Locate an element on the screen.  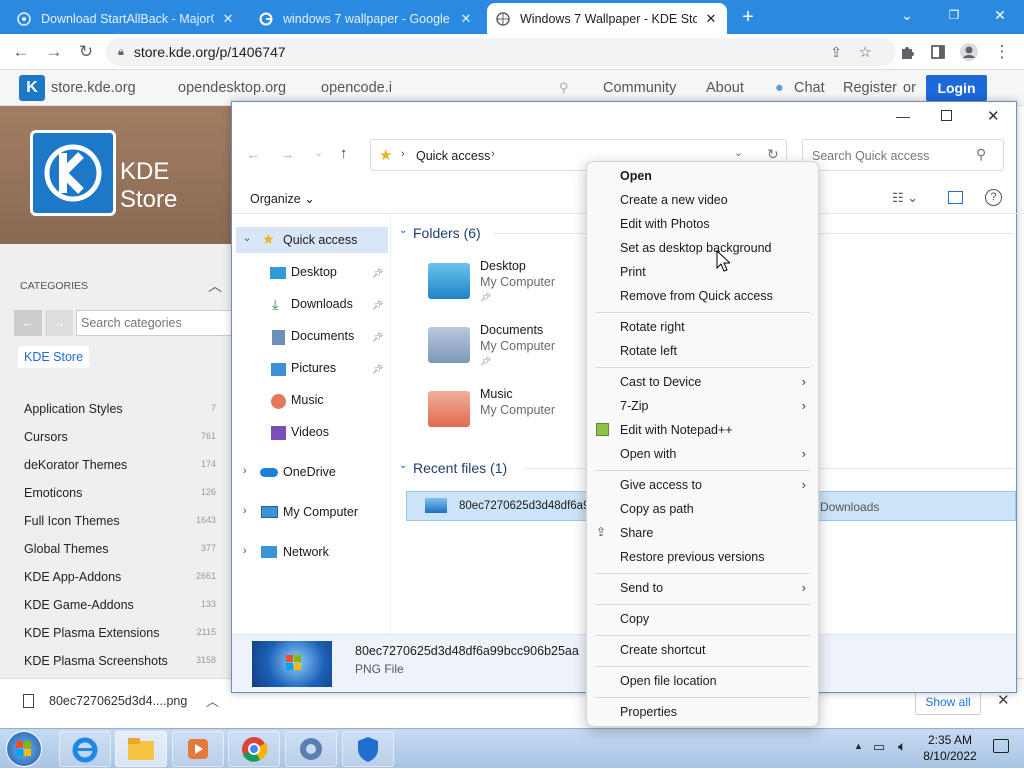
chrome-icon is located at coordinates (254, 749).